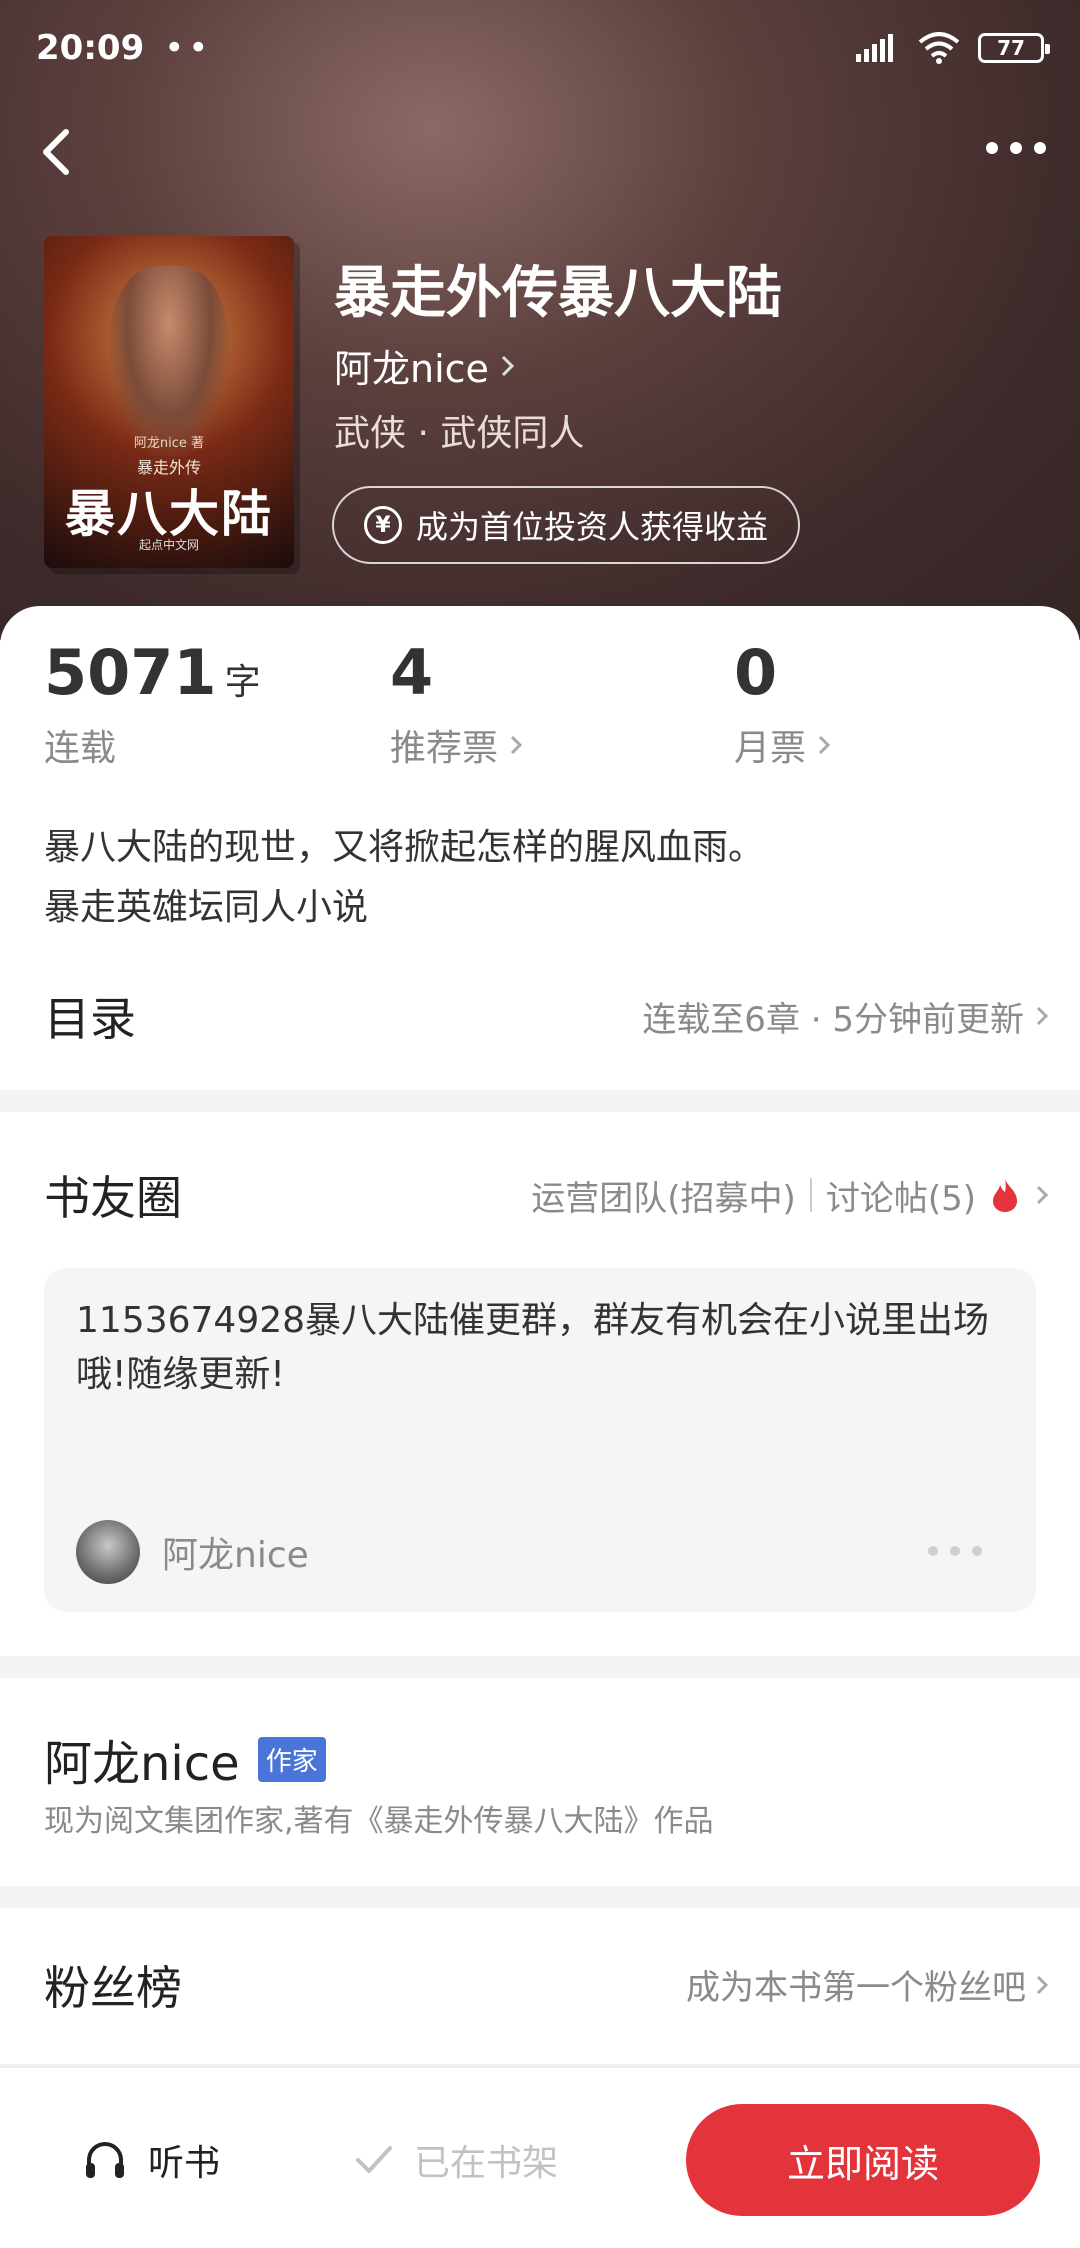 The width and height of the screenshot is (1080, 2248). What do you see at coordinates (152, 702) in the screenshot?
I see `stat-words: 5071 字 连载` at bounding box center [152, 702].